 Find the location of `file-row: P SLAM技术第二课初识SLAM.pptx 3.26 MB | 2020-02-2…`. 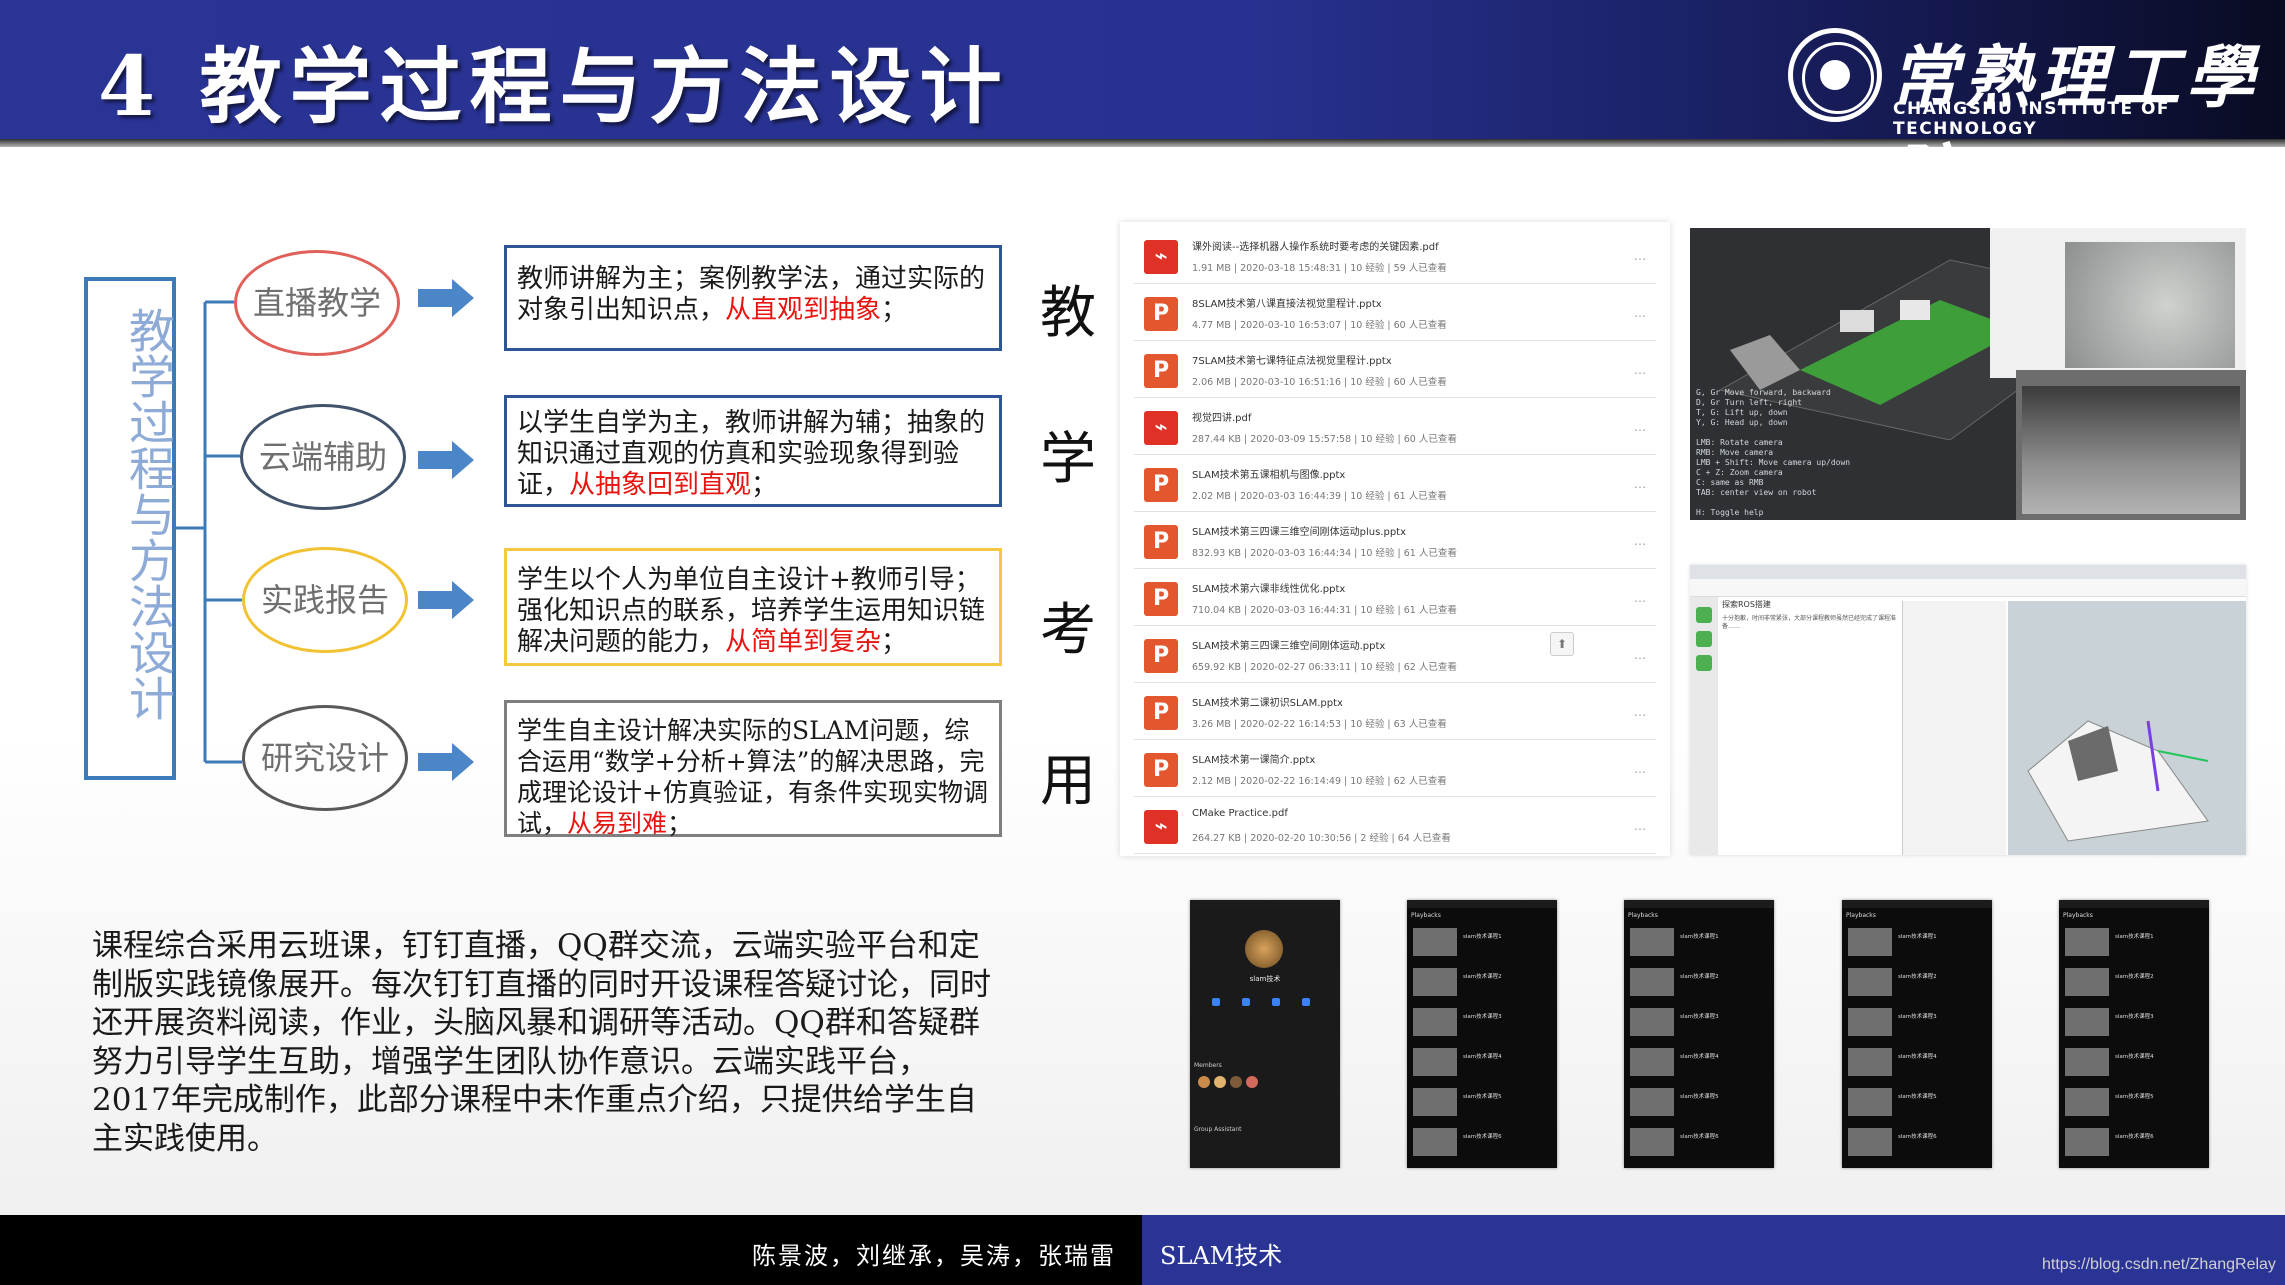

file-row: P SLAM技术第二课初识SLAM.pptx 3.26 MB | 2020-02-2… is located at coordinates (1395, 712).